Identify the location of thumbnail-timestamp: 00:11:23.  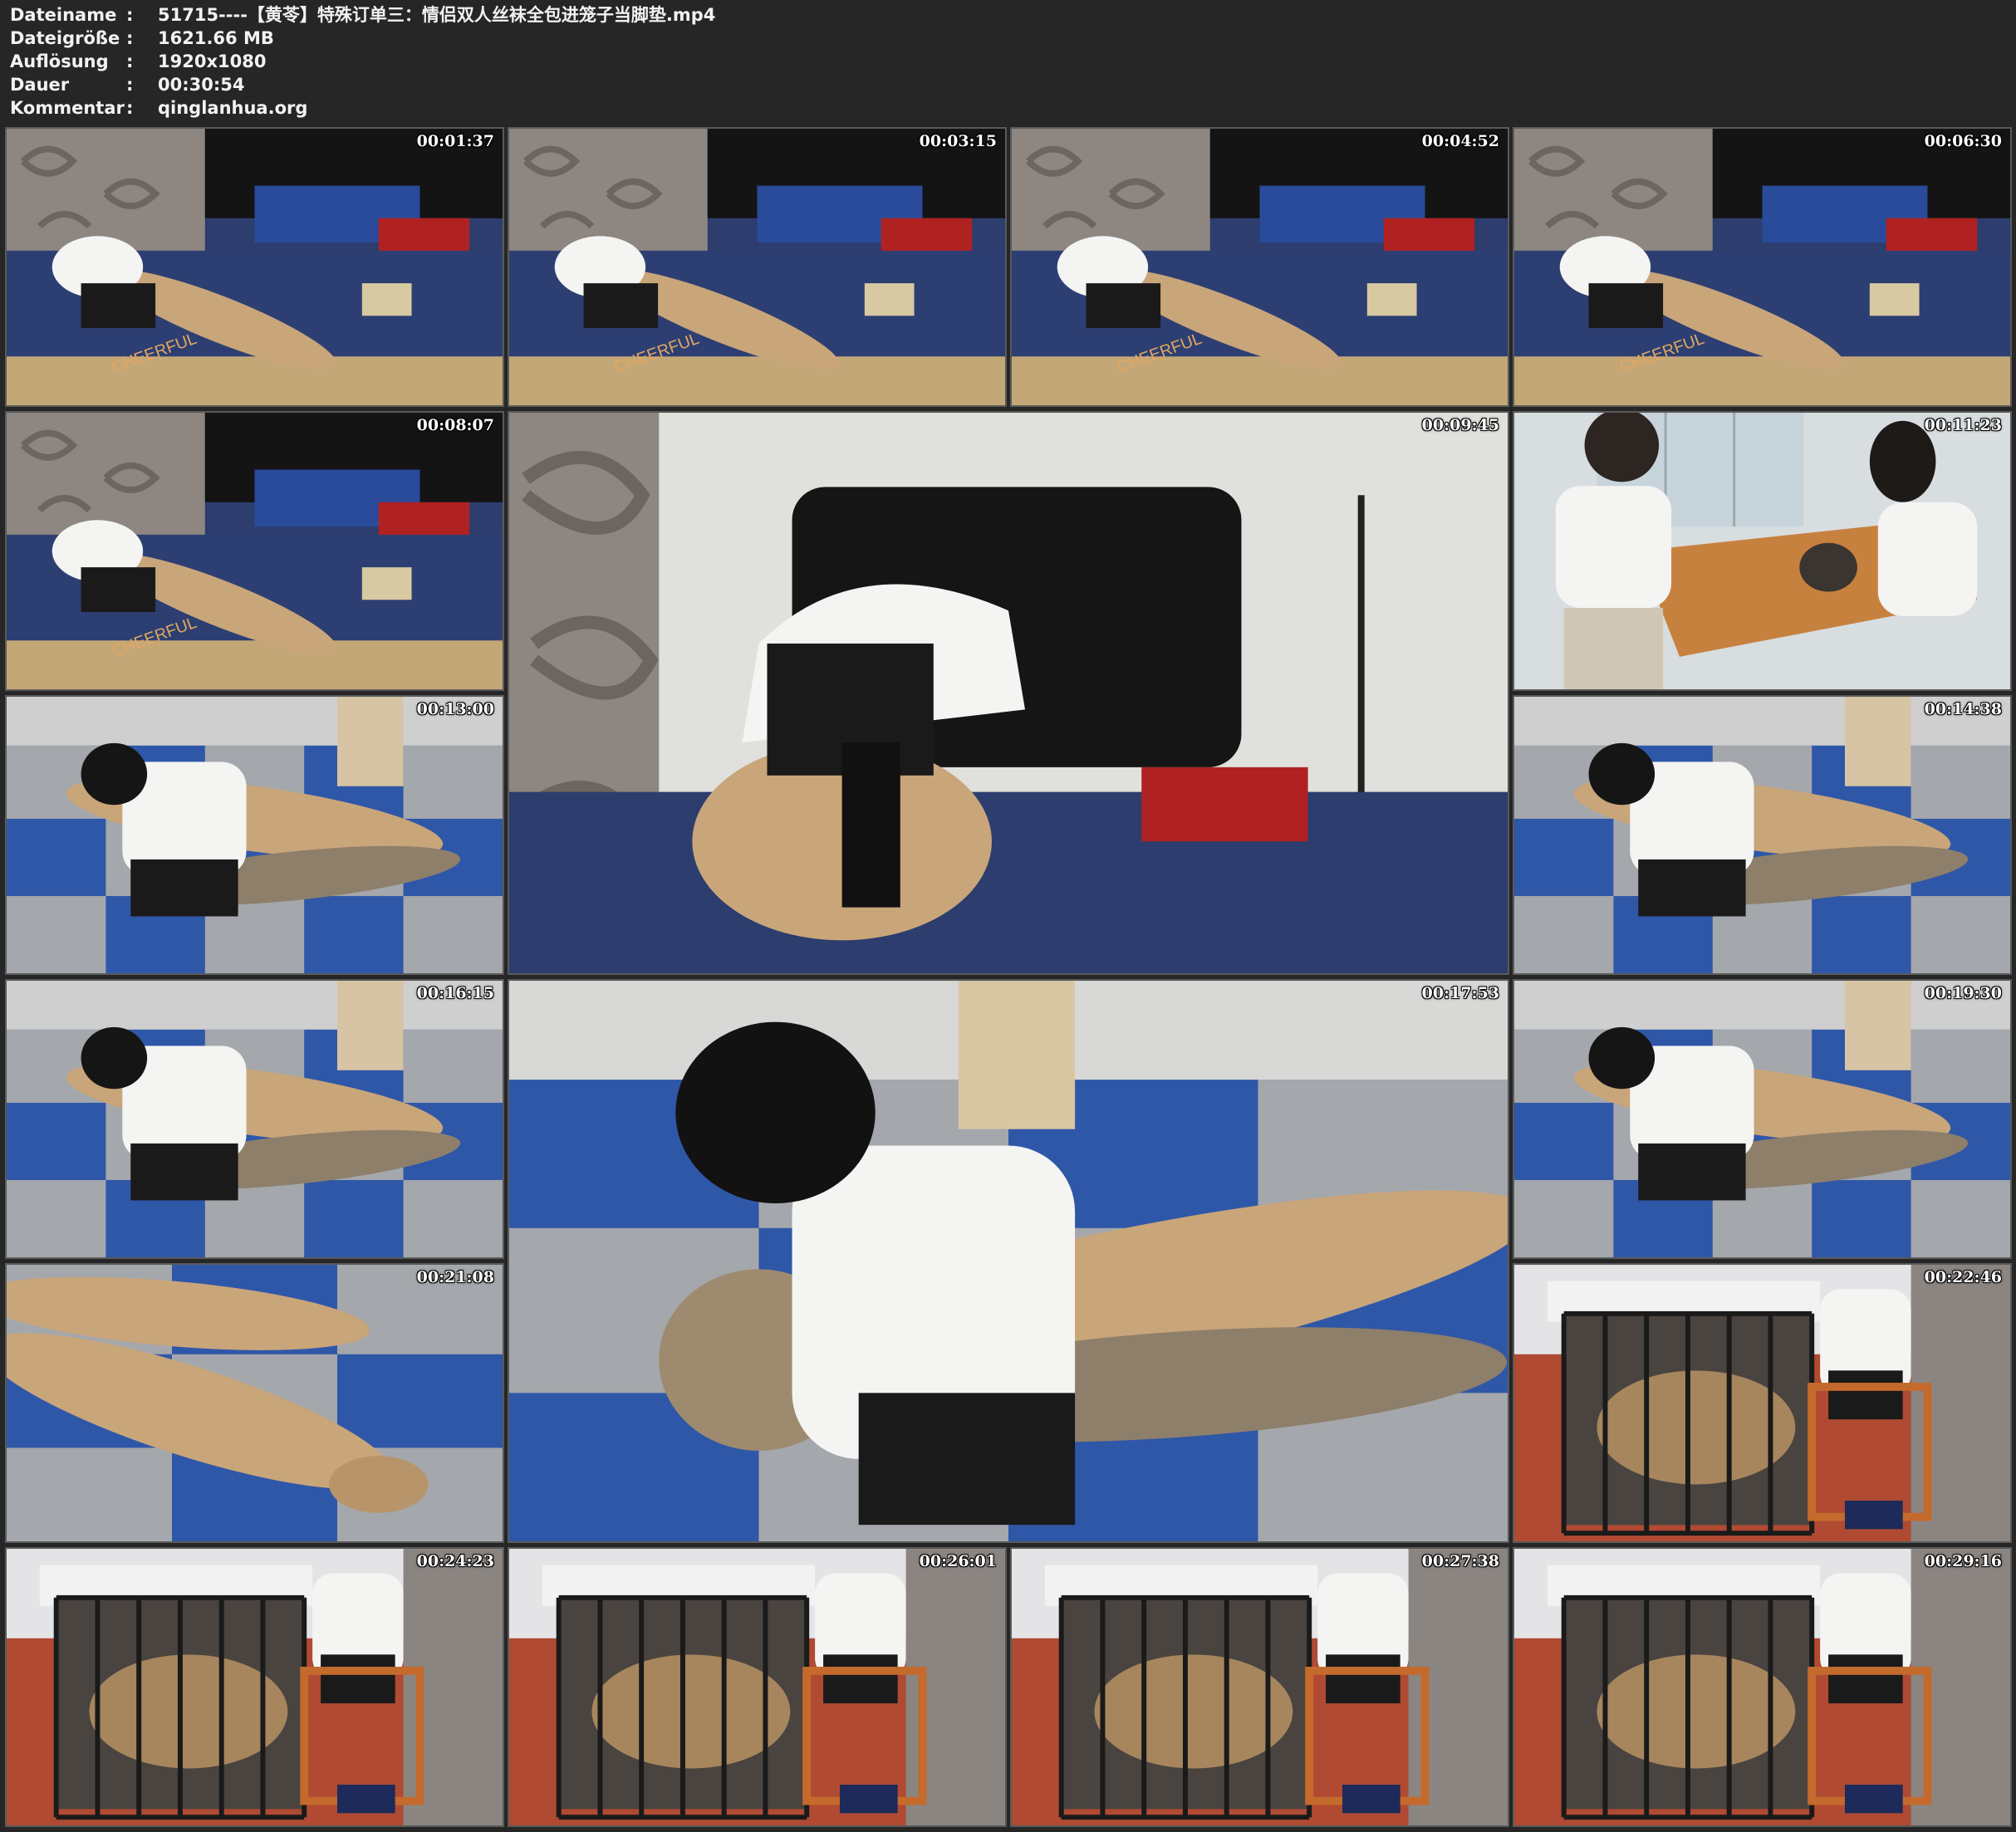
(1963, 425).